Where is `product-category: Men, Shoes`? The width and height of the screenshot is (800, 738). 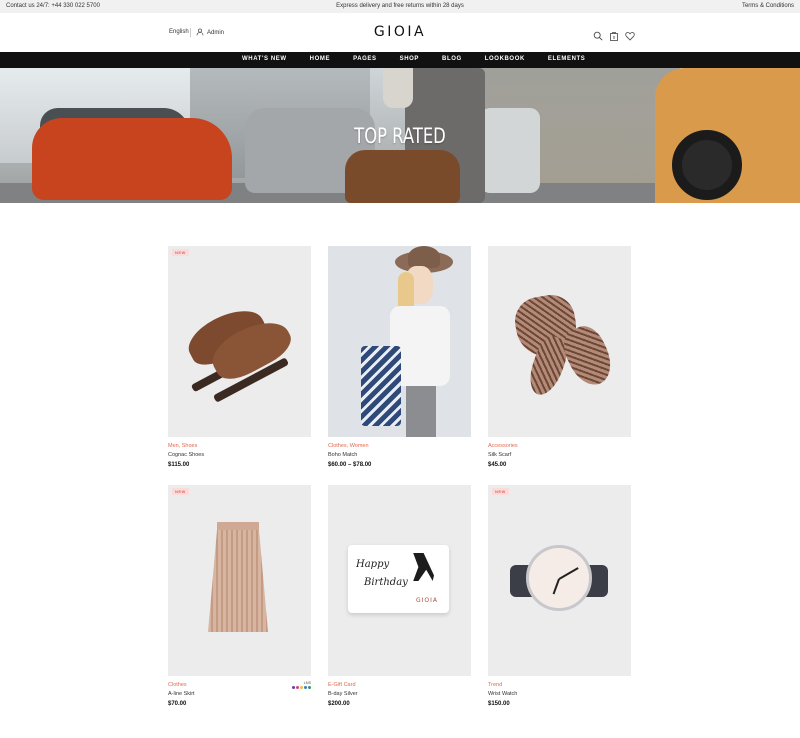
product-category: Men, Shoes is located at coordinates (182, 446).